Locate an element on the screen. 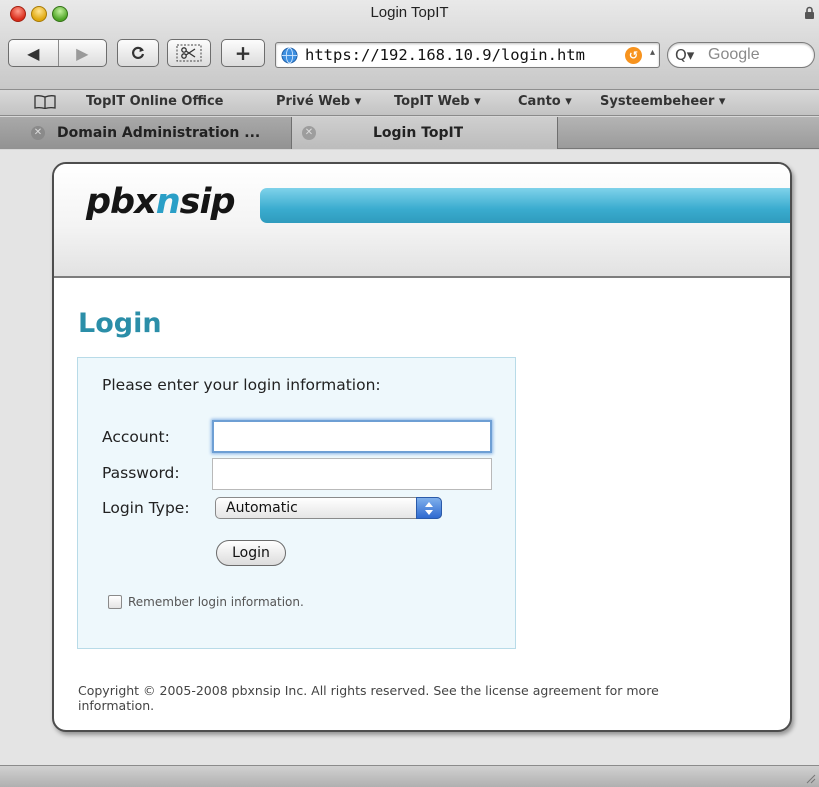 This screenshot has height=787, width=819. snip-button is located at coordinates (189, 53).